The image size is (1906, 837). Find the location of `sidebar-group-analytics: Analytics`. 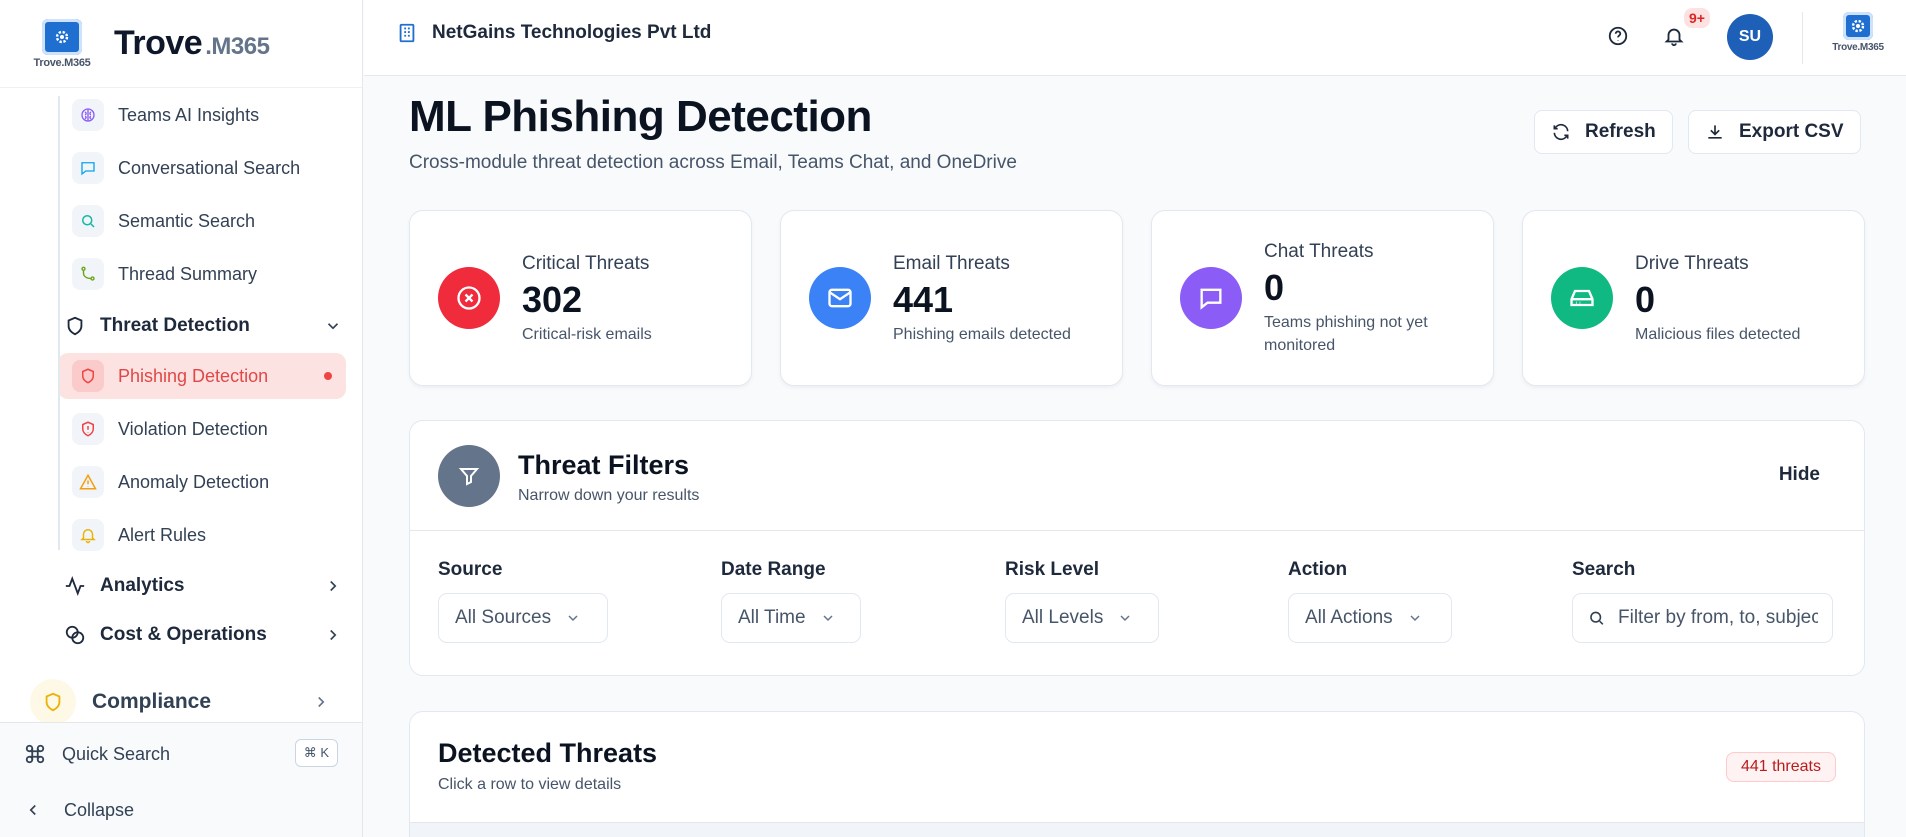

sidebar-group-analytics: Analytics is located at coordinates (202, 586).